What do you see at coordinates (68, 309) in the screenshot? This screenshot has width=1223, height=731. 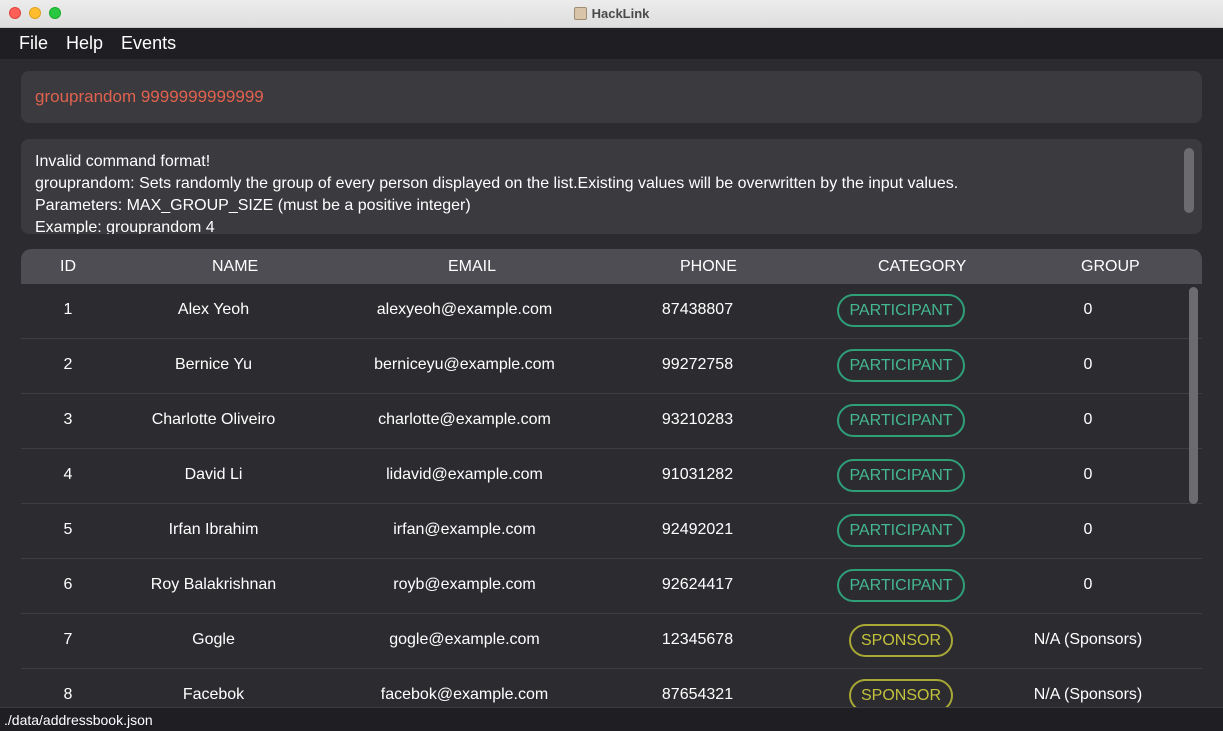 I see `cell-id: 1` at bounding box center [68, 309].